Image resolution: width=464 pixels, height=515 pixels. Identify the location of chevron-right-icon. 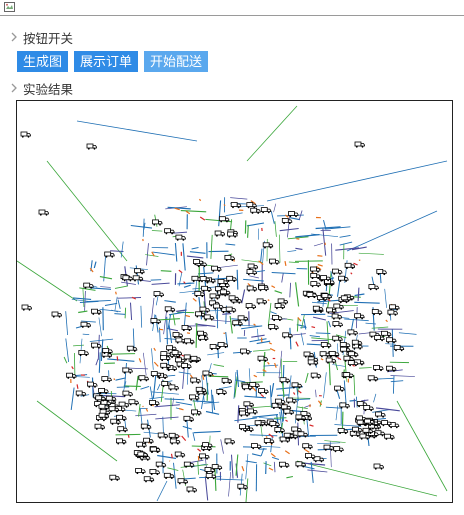
(14, 37).